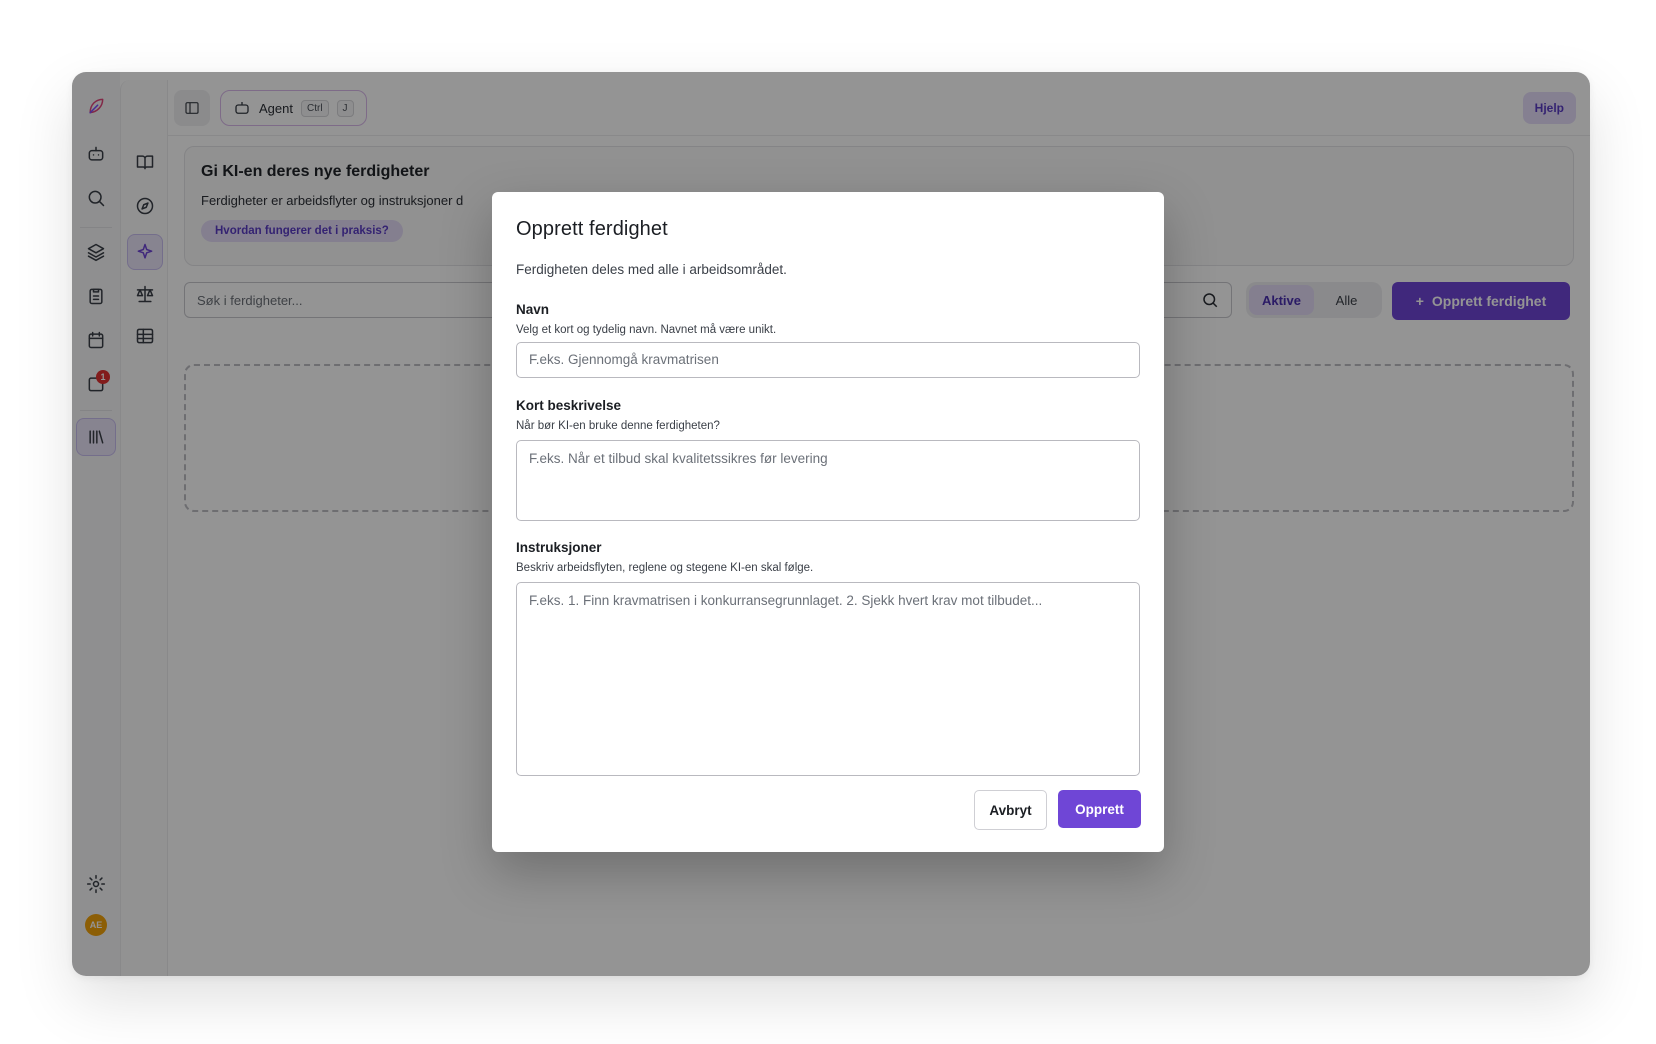 The image size is (1656, 1044). What do you see at coordinates (533, 309) in the screenshot?
I see `name-label: Navn` at bounding box center [533, 309].